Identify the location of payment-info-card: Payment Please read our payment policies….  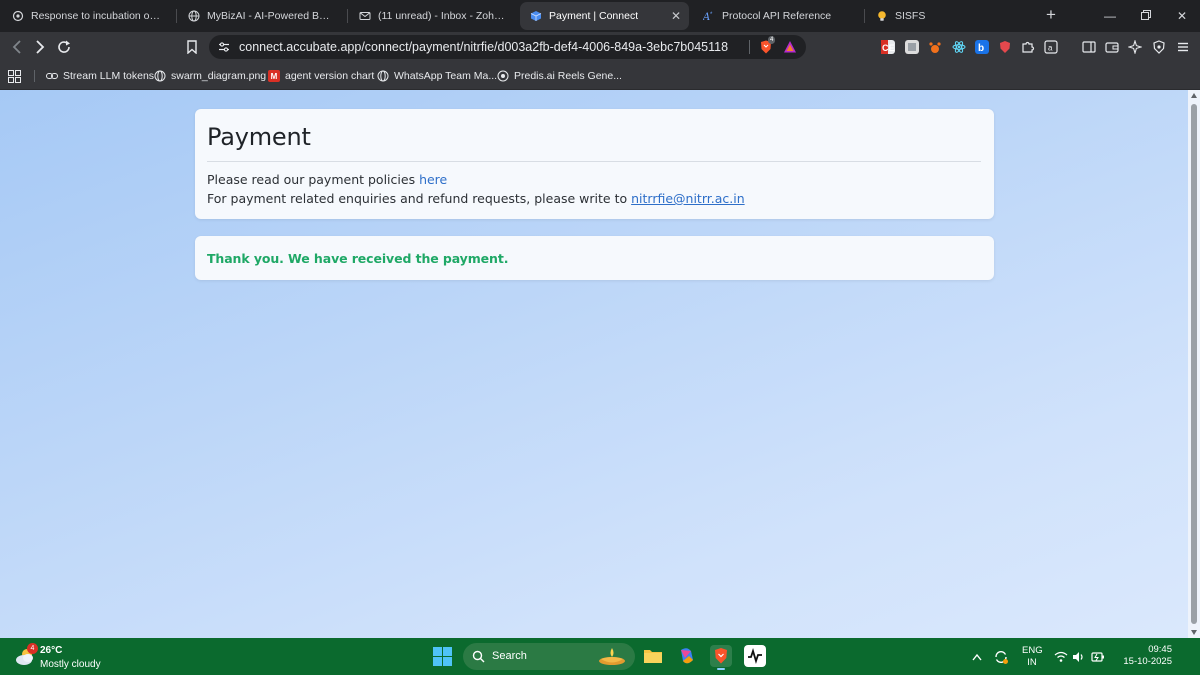
(594, 164).